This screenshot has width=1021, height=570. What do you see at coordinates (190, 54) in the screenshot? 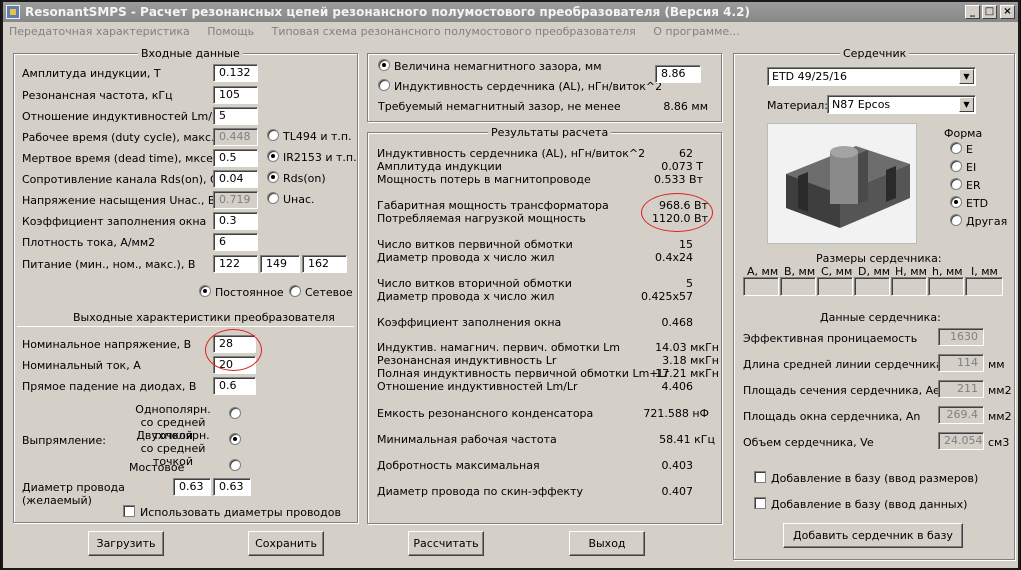
I see `input-title: Входные данные` at bounding box center [190, 54].